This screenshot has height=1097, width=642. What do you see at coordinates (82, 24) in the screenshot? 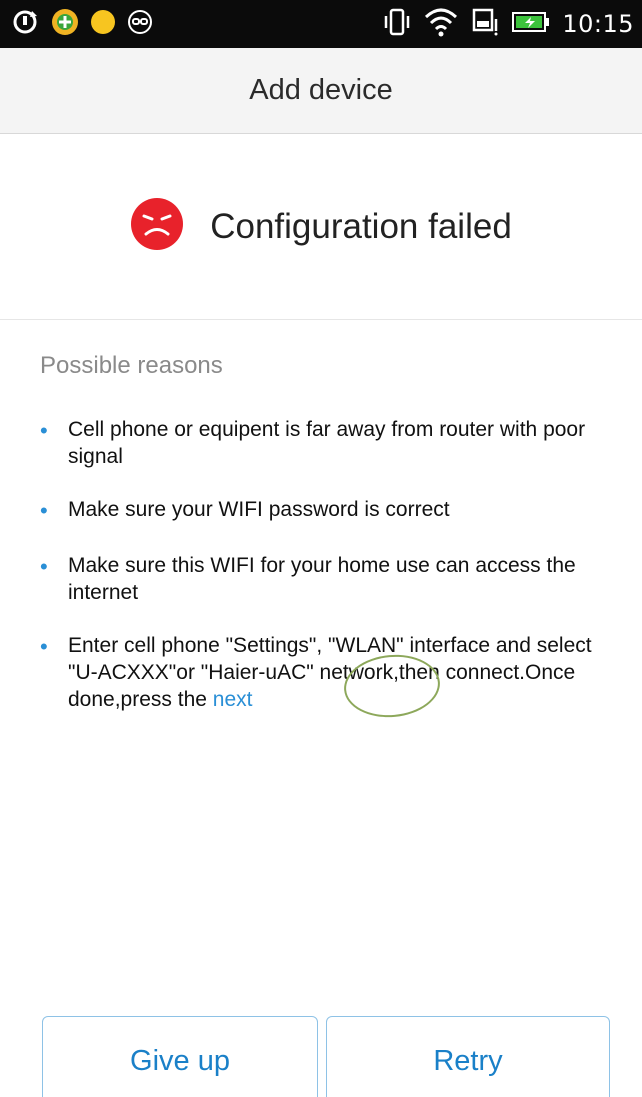
I see `status-bar-left` at bounding box center [82, 24].